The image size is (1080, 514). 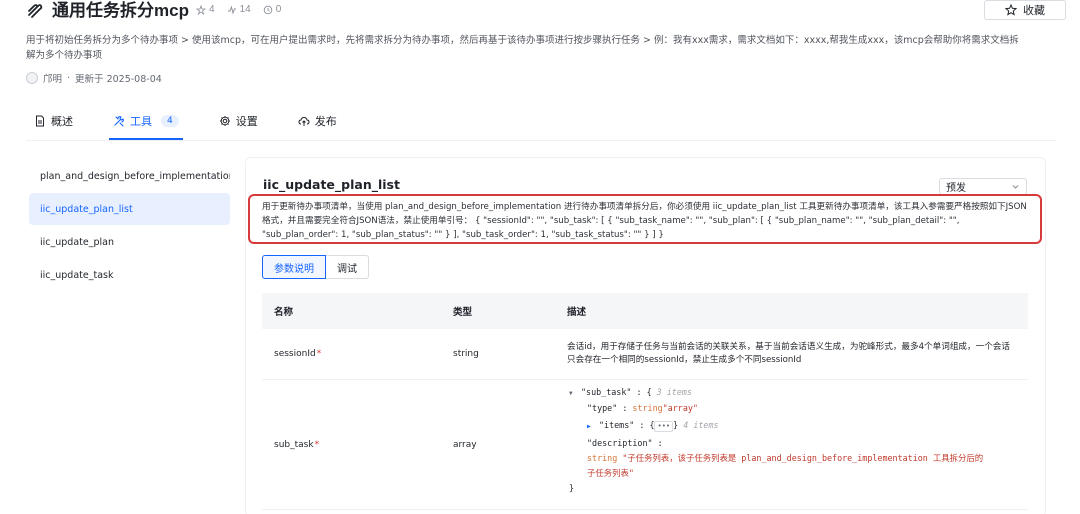 What do you see at coordinates (701, 425) in the screenshot?
I see `json-comment: 4 items` at bounding box center [701, 425].